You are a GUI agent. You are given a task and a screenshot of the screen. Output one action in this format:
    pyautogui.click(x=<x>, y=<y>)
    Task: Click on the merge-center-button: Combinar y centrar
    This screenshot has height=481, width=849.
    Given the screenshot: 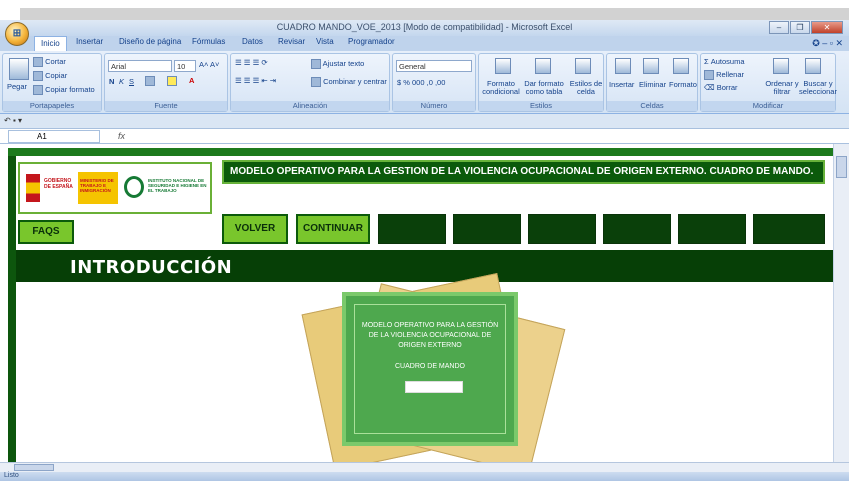 What is the action you would take?
    pyautogui.click(x=349, y=82)
    